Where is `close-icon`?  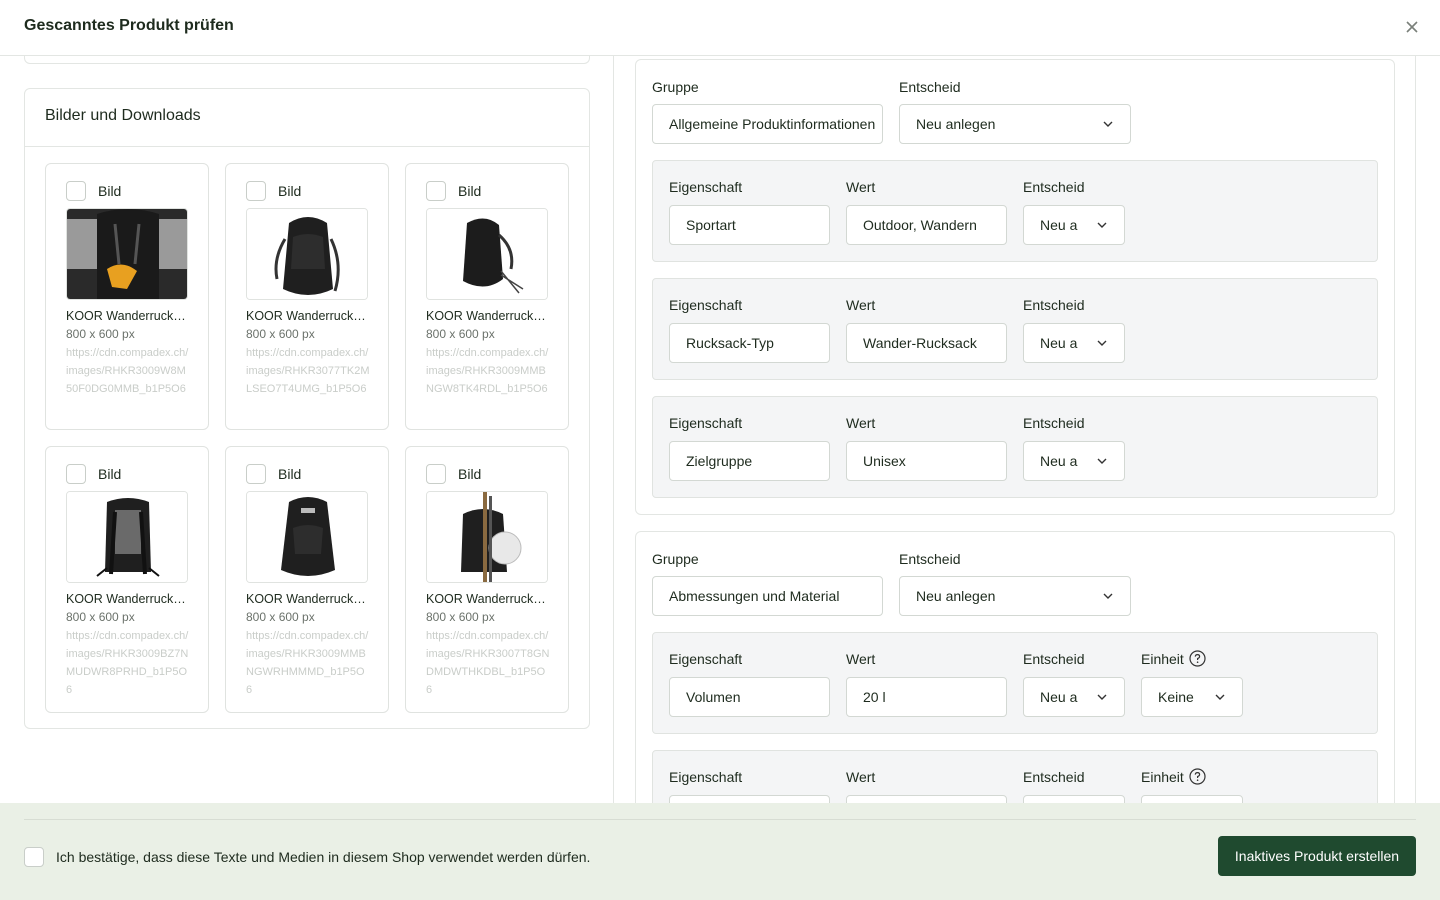 close-icon is located at coordinates (1412, 27).